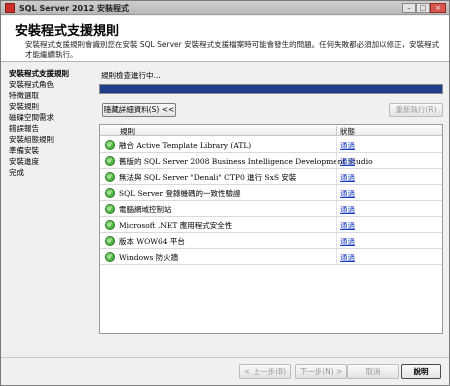  Describe the element at coordinates (24, 150) in the screenshot. I see `nav-item-ready-to-install: 準備安裝` at that location.